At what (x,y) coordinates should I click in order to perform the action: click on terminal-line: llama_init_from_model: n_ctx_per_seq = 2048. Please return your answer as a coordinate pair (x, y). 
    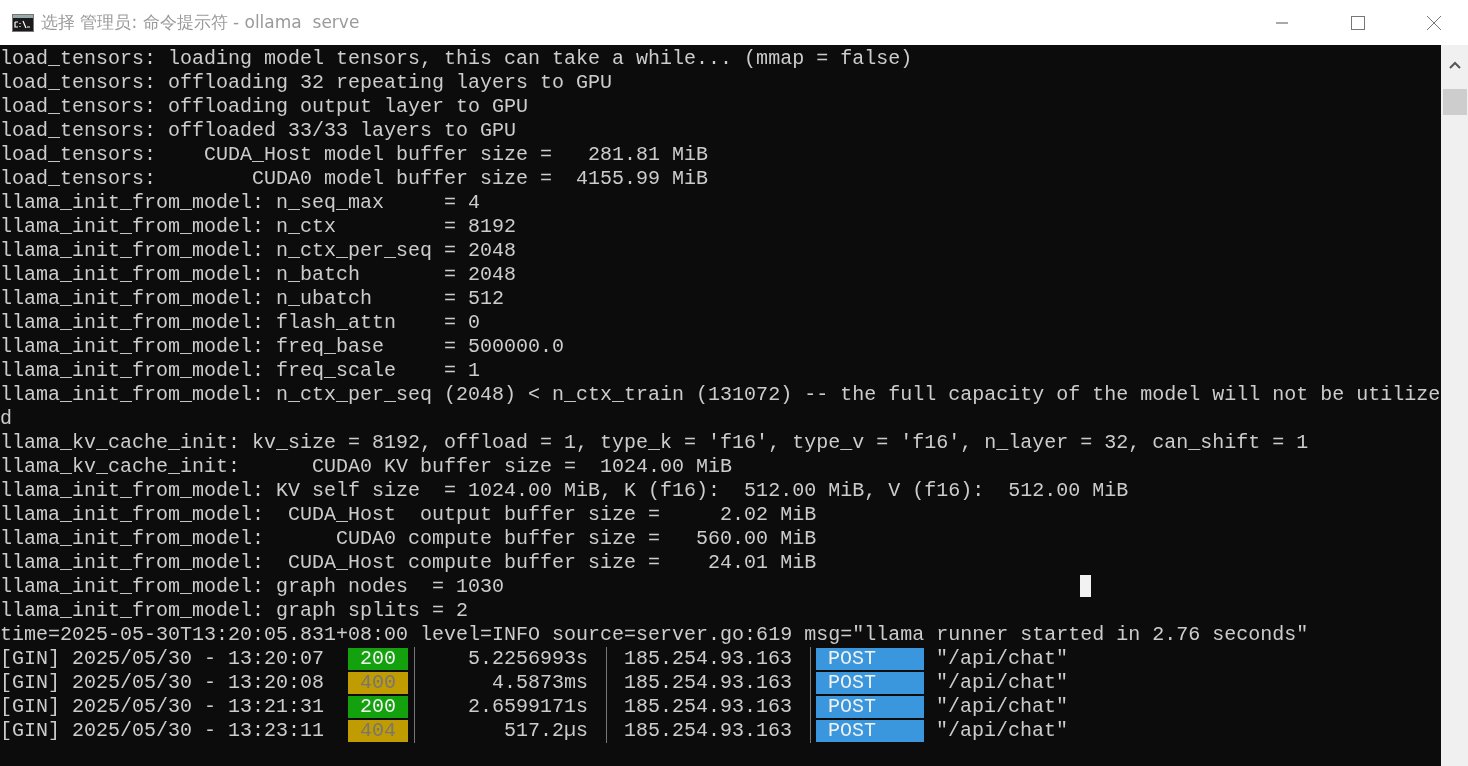
    Looking at the image, I should click on (258, 251).